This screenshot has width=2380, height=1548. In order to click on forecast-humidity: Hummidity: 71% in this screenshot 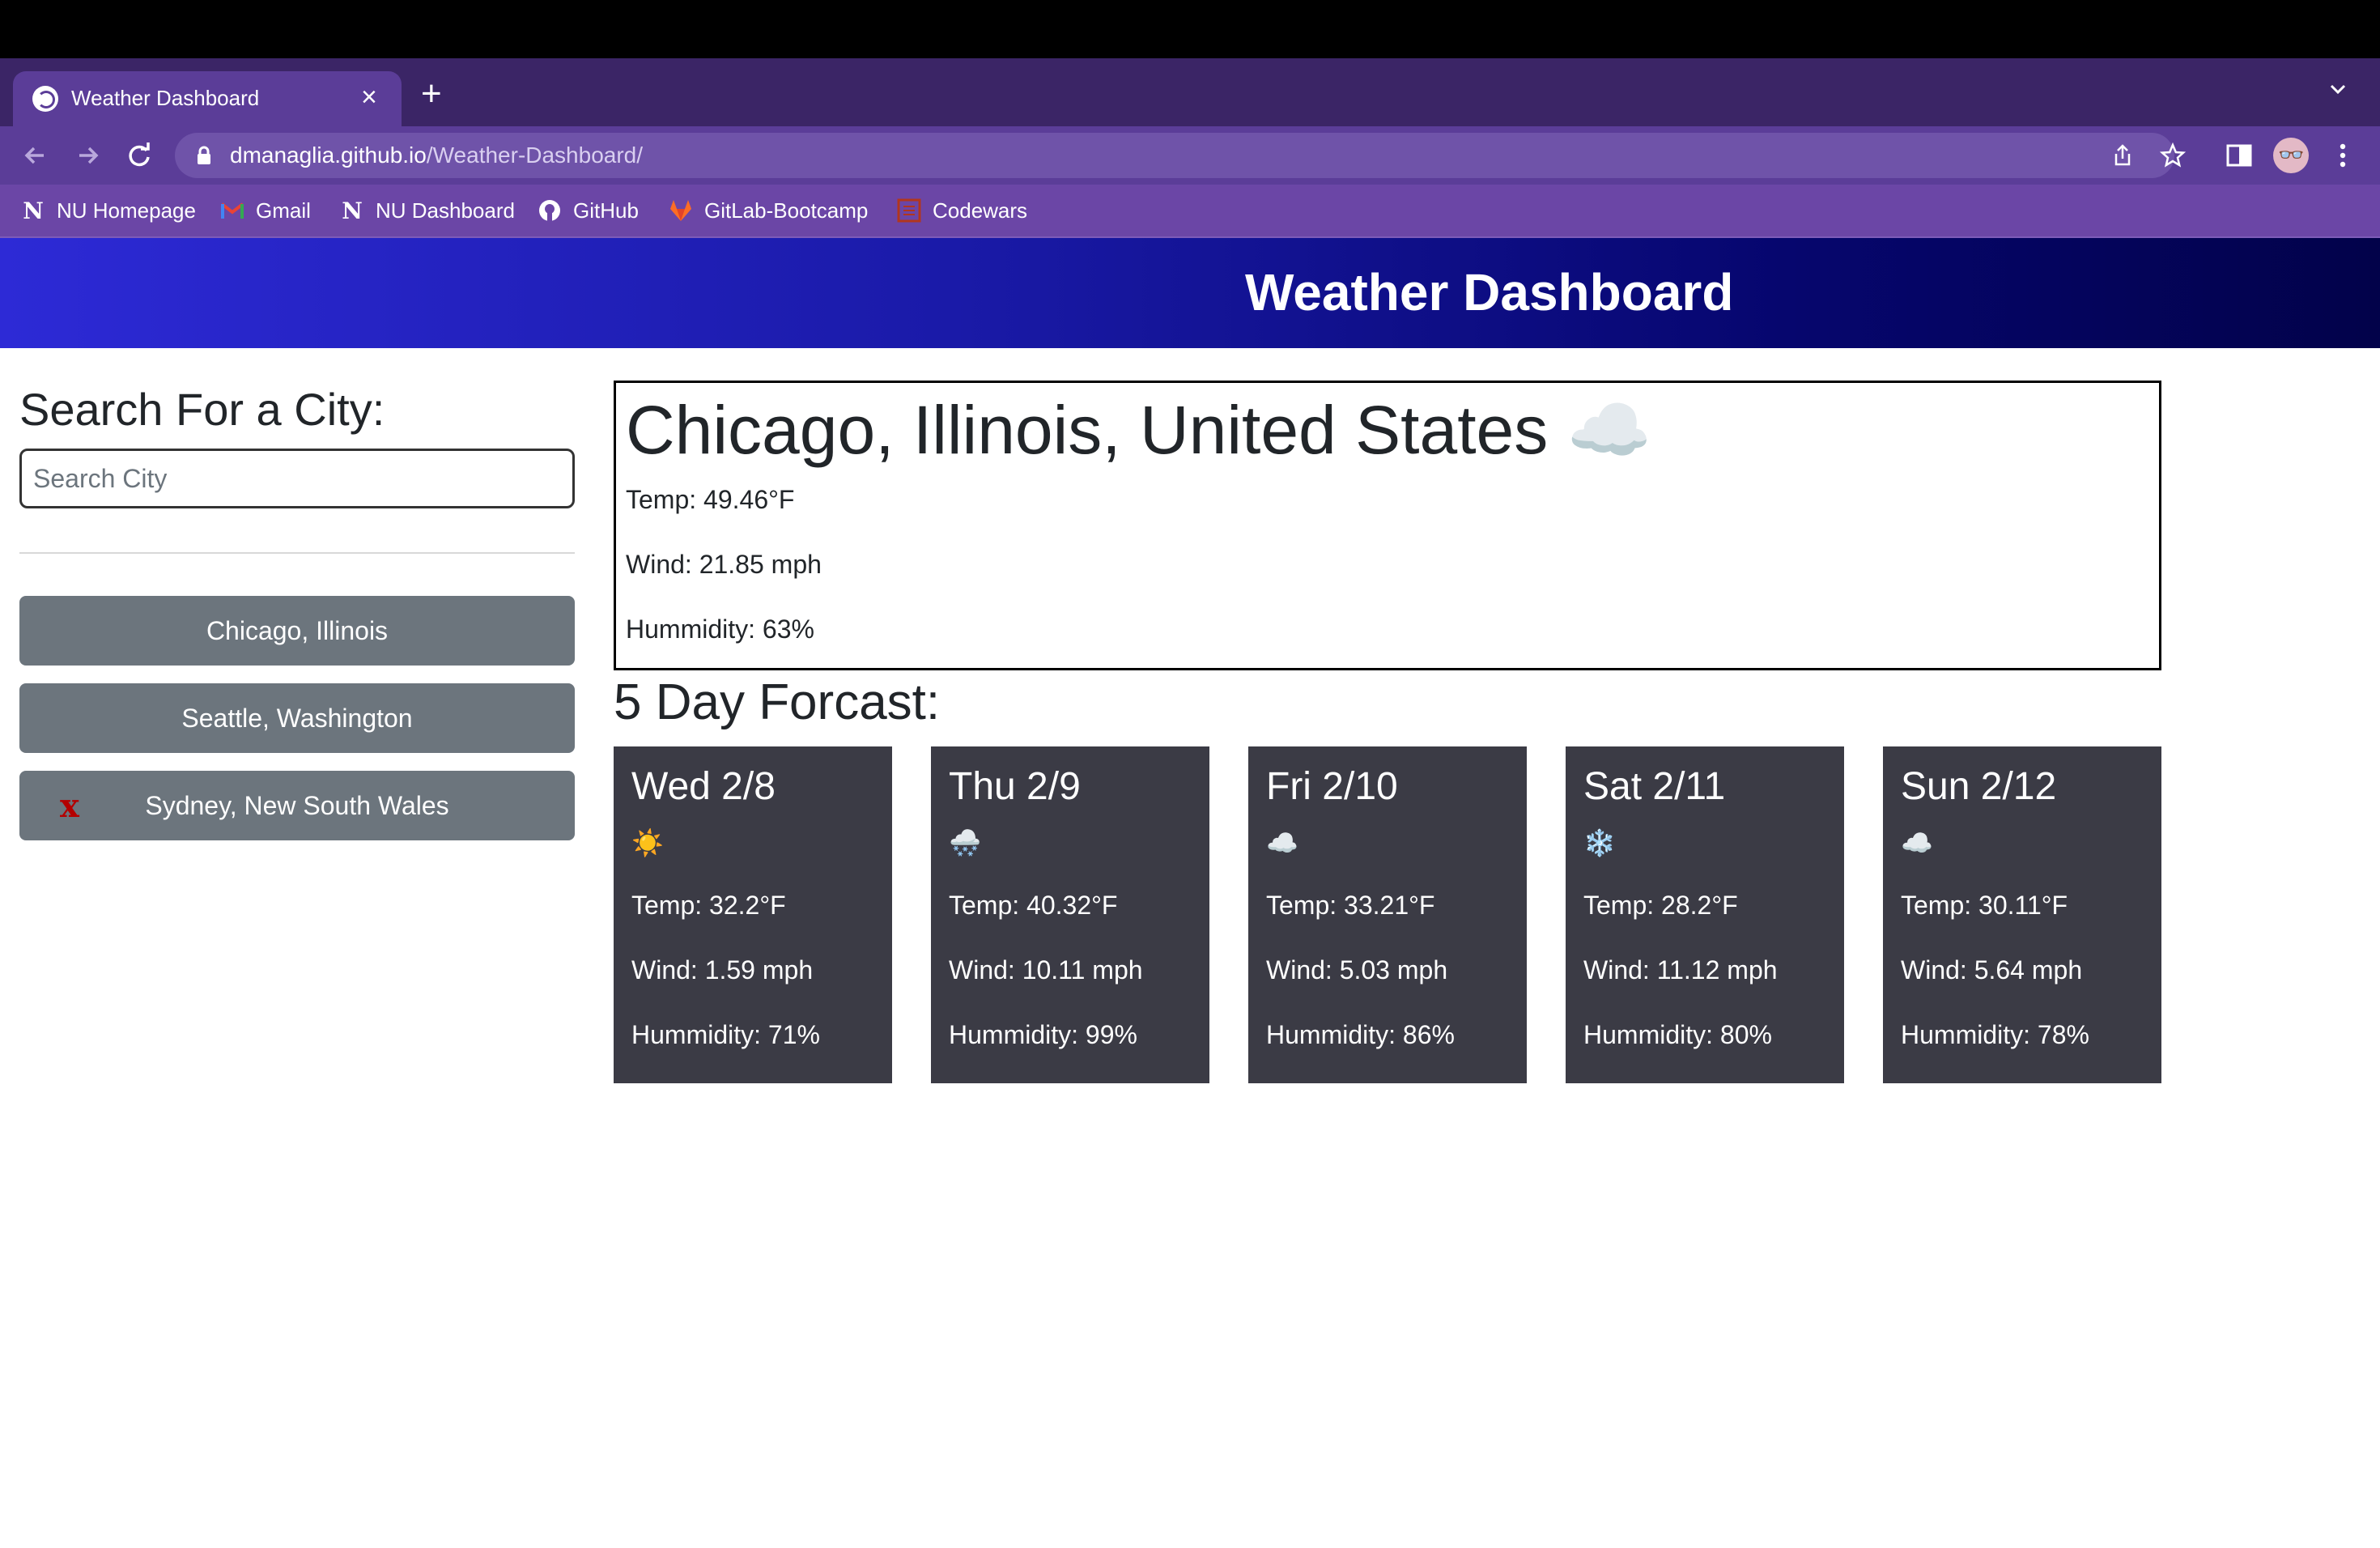, I will do `click(725, 1034)`.